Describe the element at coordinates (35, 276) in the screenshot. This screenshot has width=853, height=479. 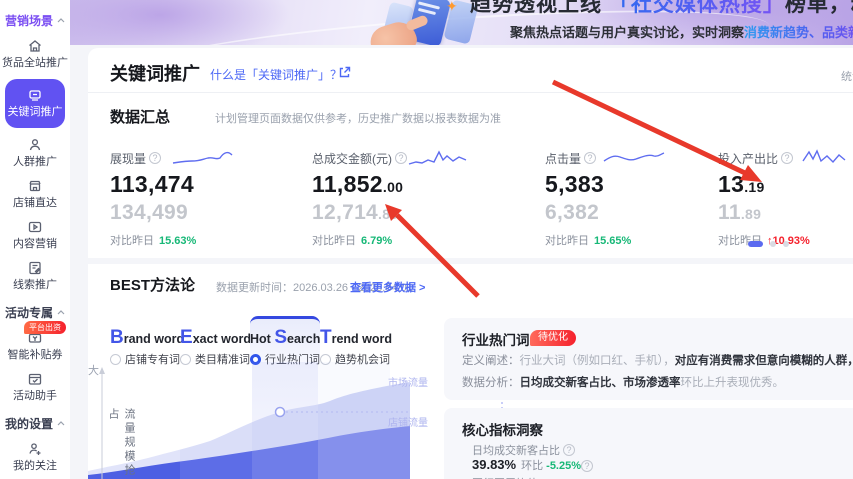
I see `sidebar-item-lead-promo: 线索推广` at that location.